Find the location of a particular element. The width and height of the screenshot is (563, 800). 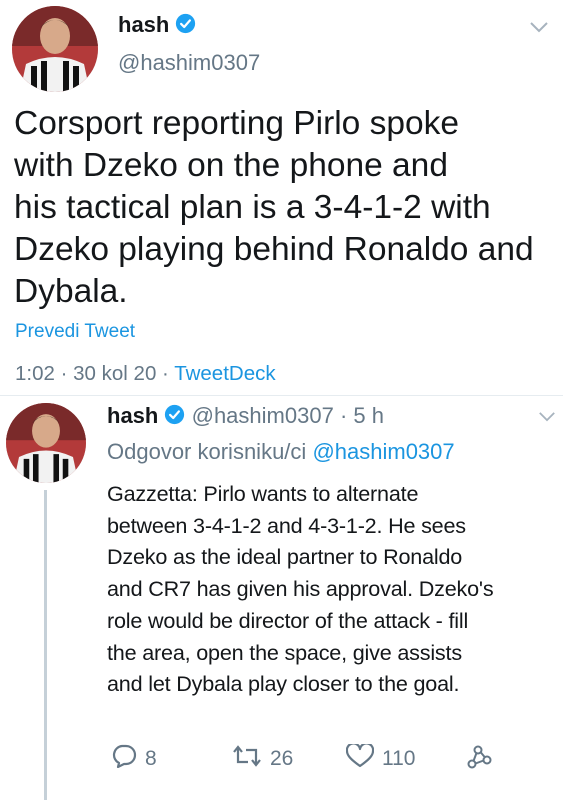

reply-display-name: hash is located at coordinates (132, 415).